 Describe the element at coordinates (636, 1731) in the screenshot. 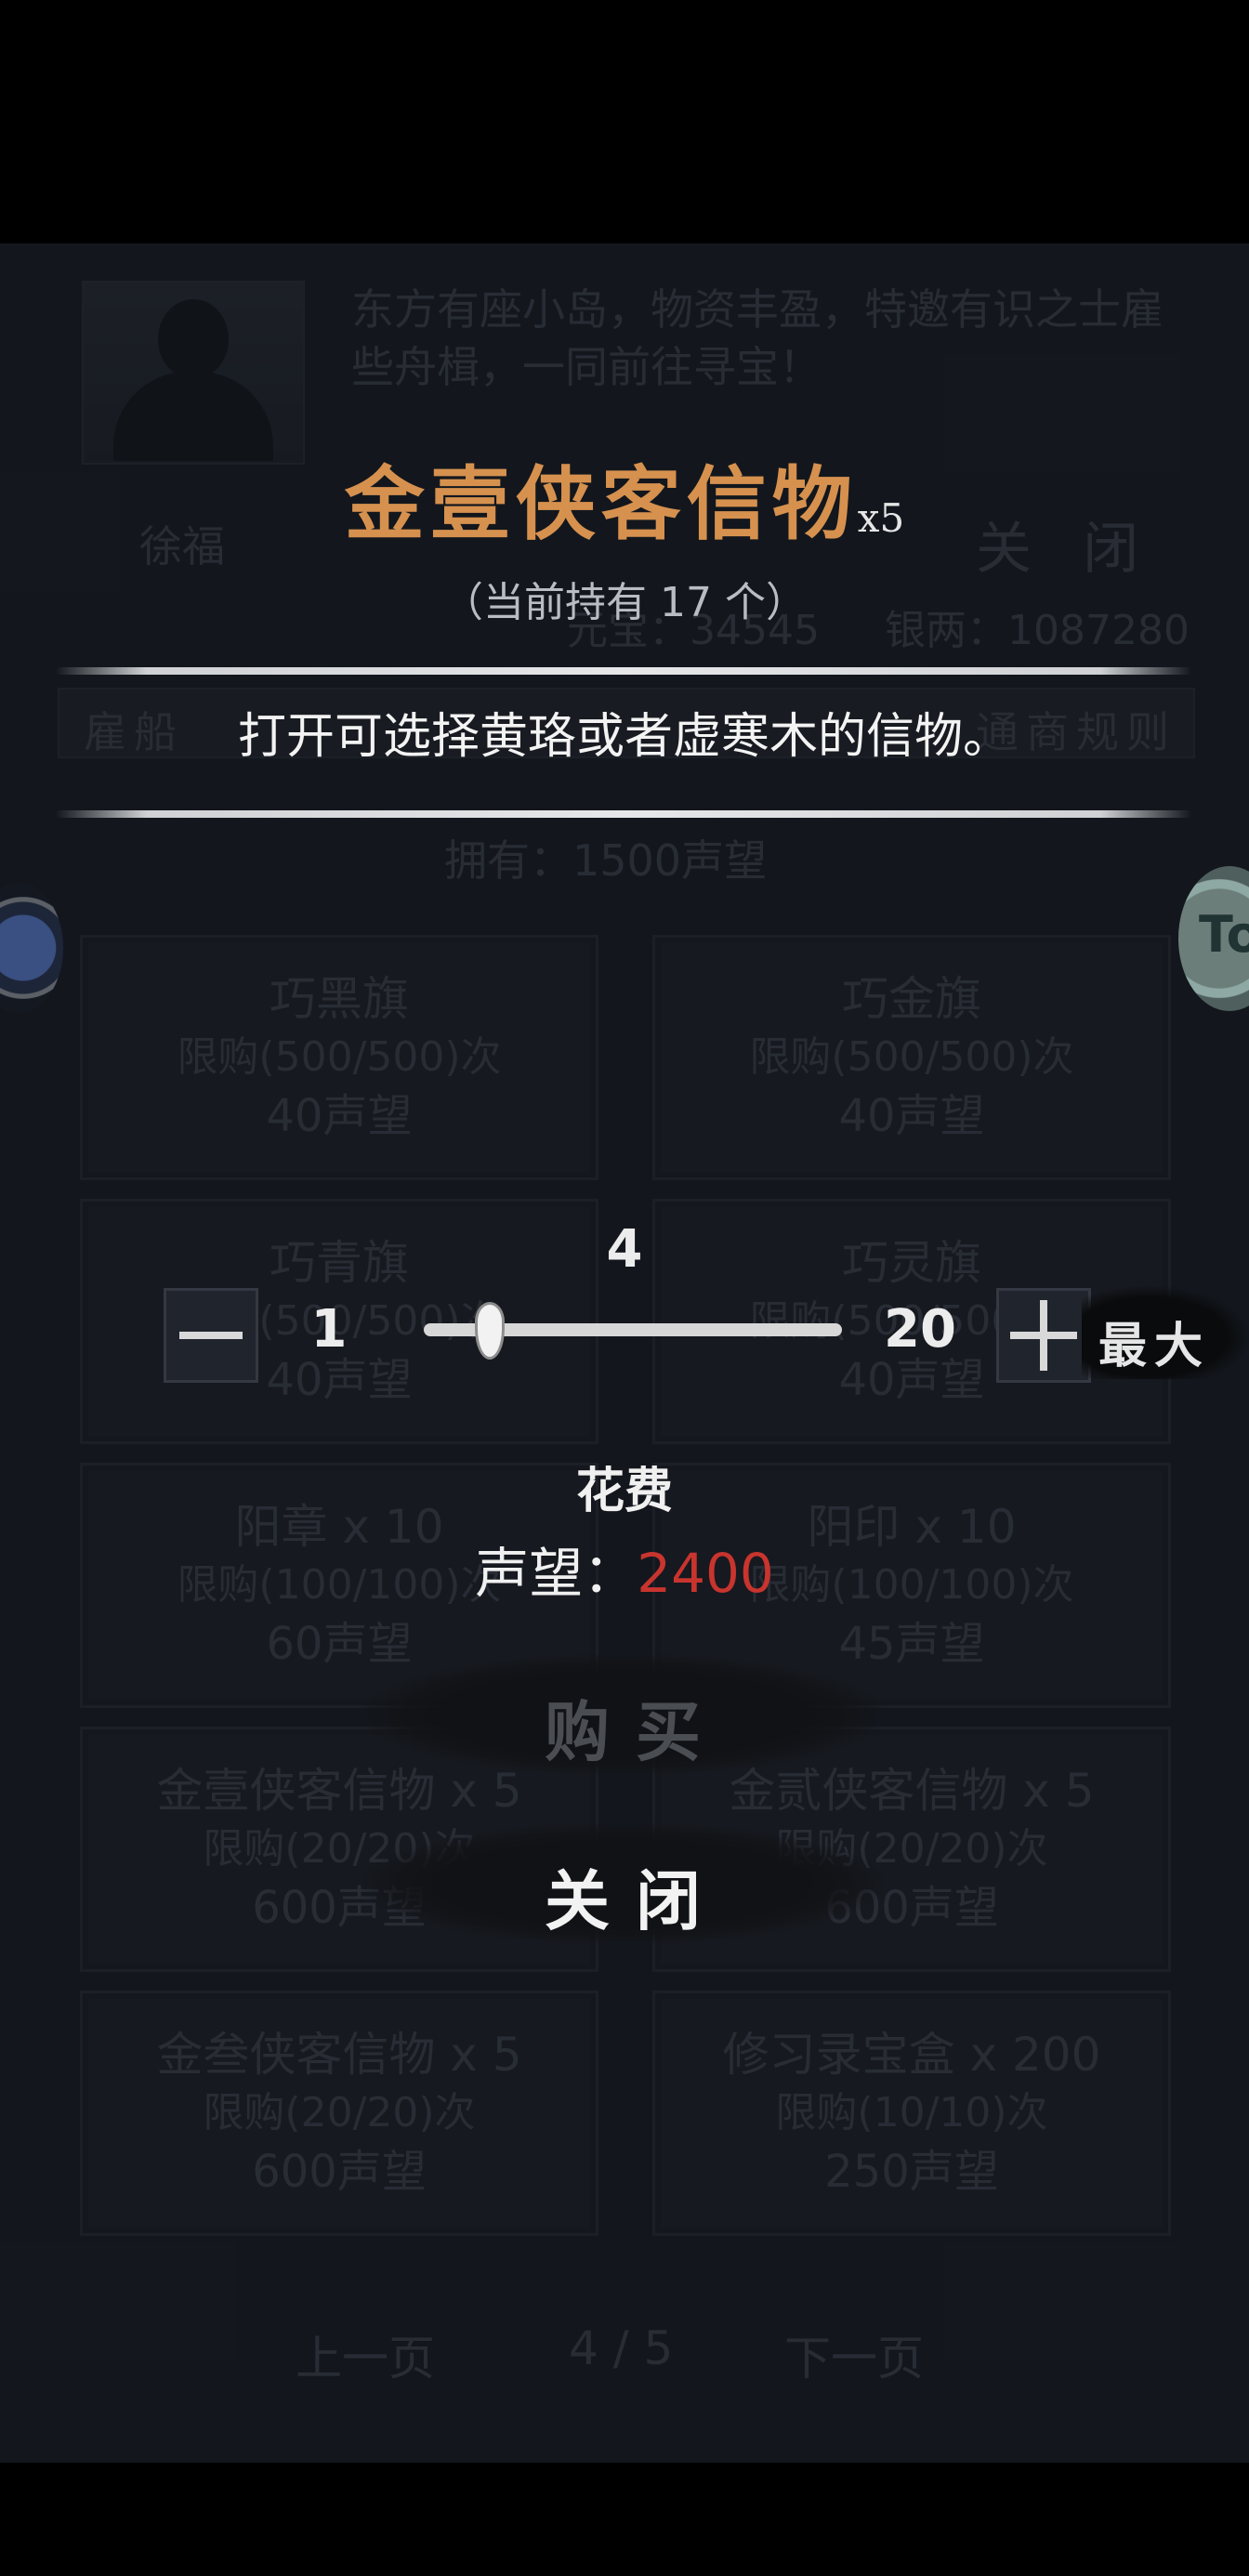

I see `buy-button-label: 购买` at that location.